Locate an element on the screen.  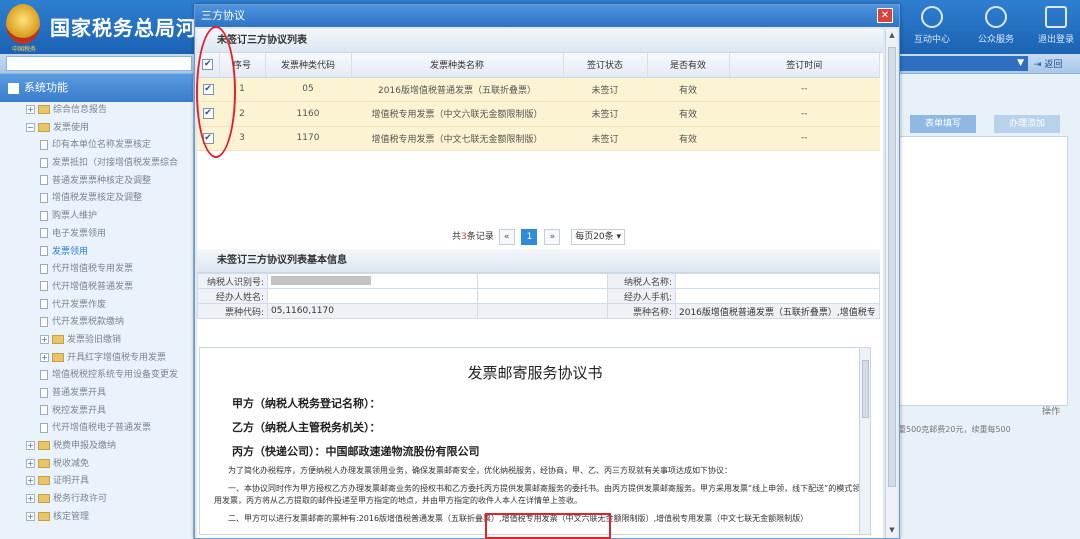
tab-process-add: 办理添加 is located at coordinates (1027, 124).